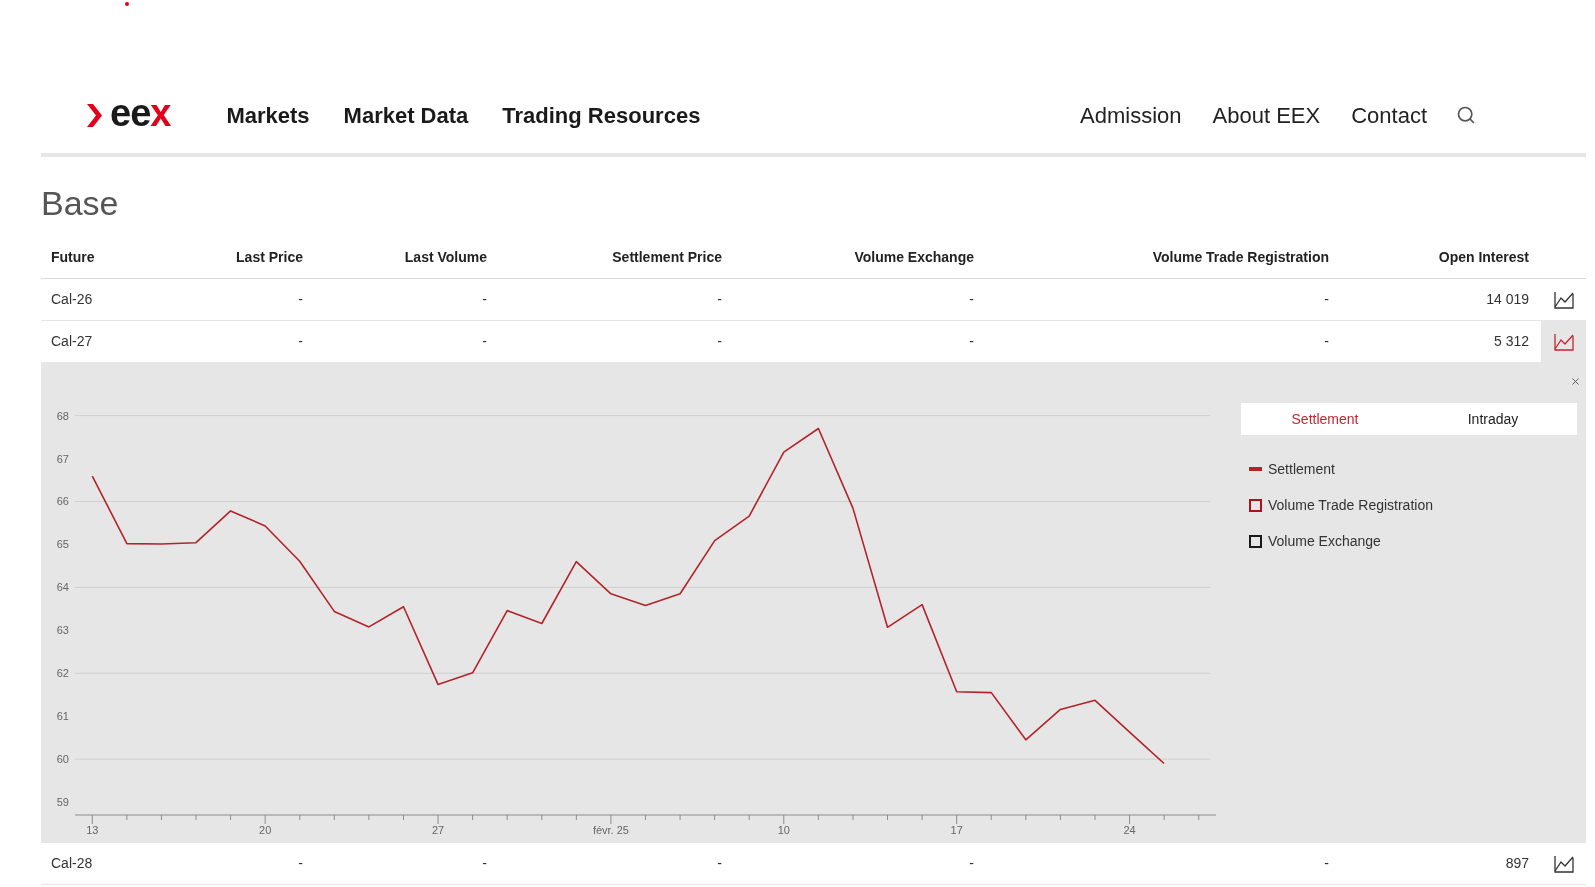  Describe the element at coordinates (268, 115) in the screenshot. I see `nav-link: Markets` at that location.